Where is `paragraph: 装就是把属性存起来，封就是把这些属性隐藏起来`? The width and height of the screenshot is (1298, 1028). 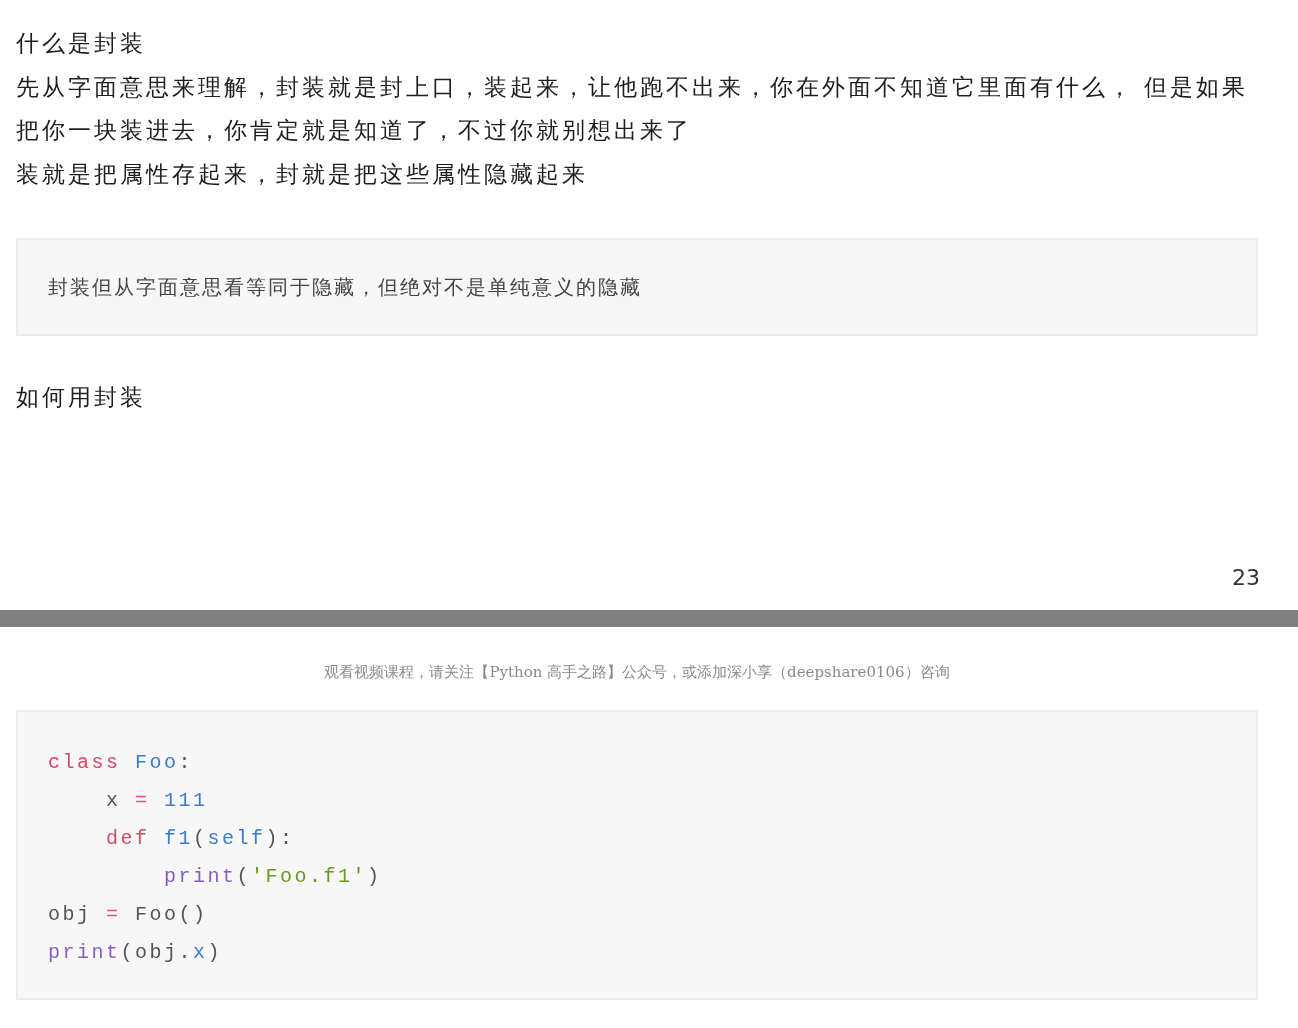
paragraph: 装就是把属性存起来，封就是把这些属性隐藏起来 is located at coordinates (302, 174).